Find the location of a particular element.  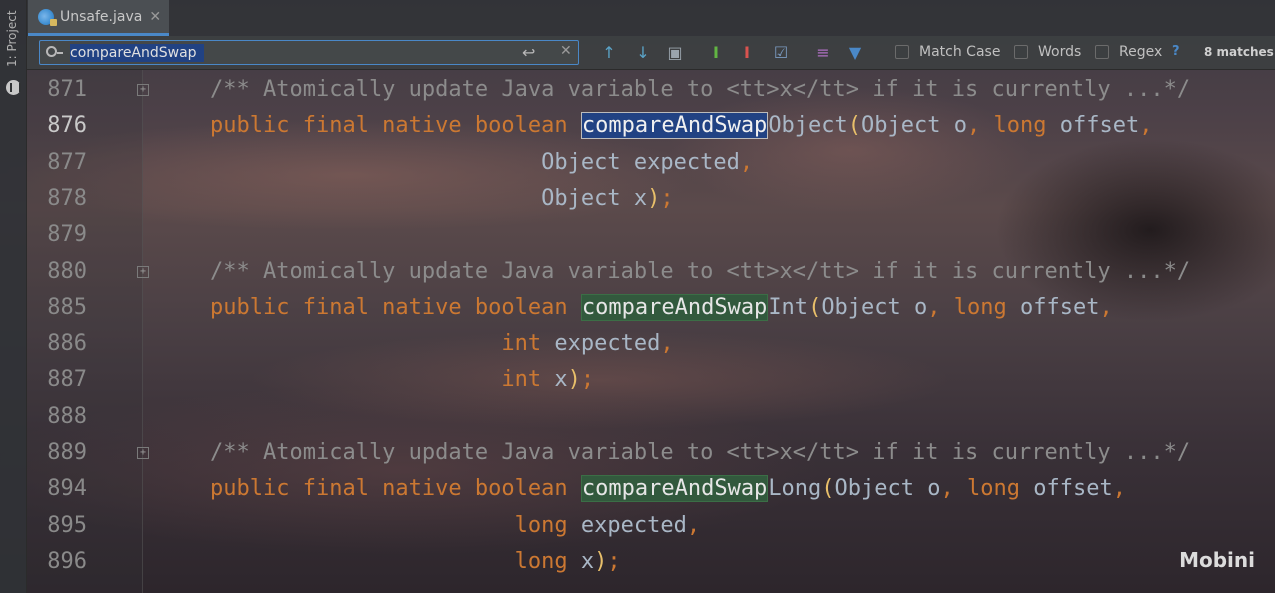

code-token: Long is located at coordinates (795, 489).